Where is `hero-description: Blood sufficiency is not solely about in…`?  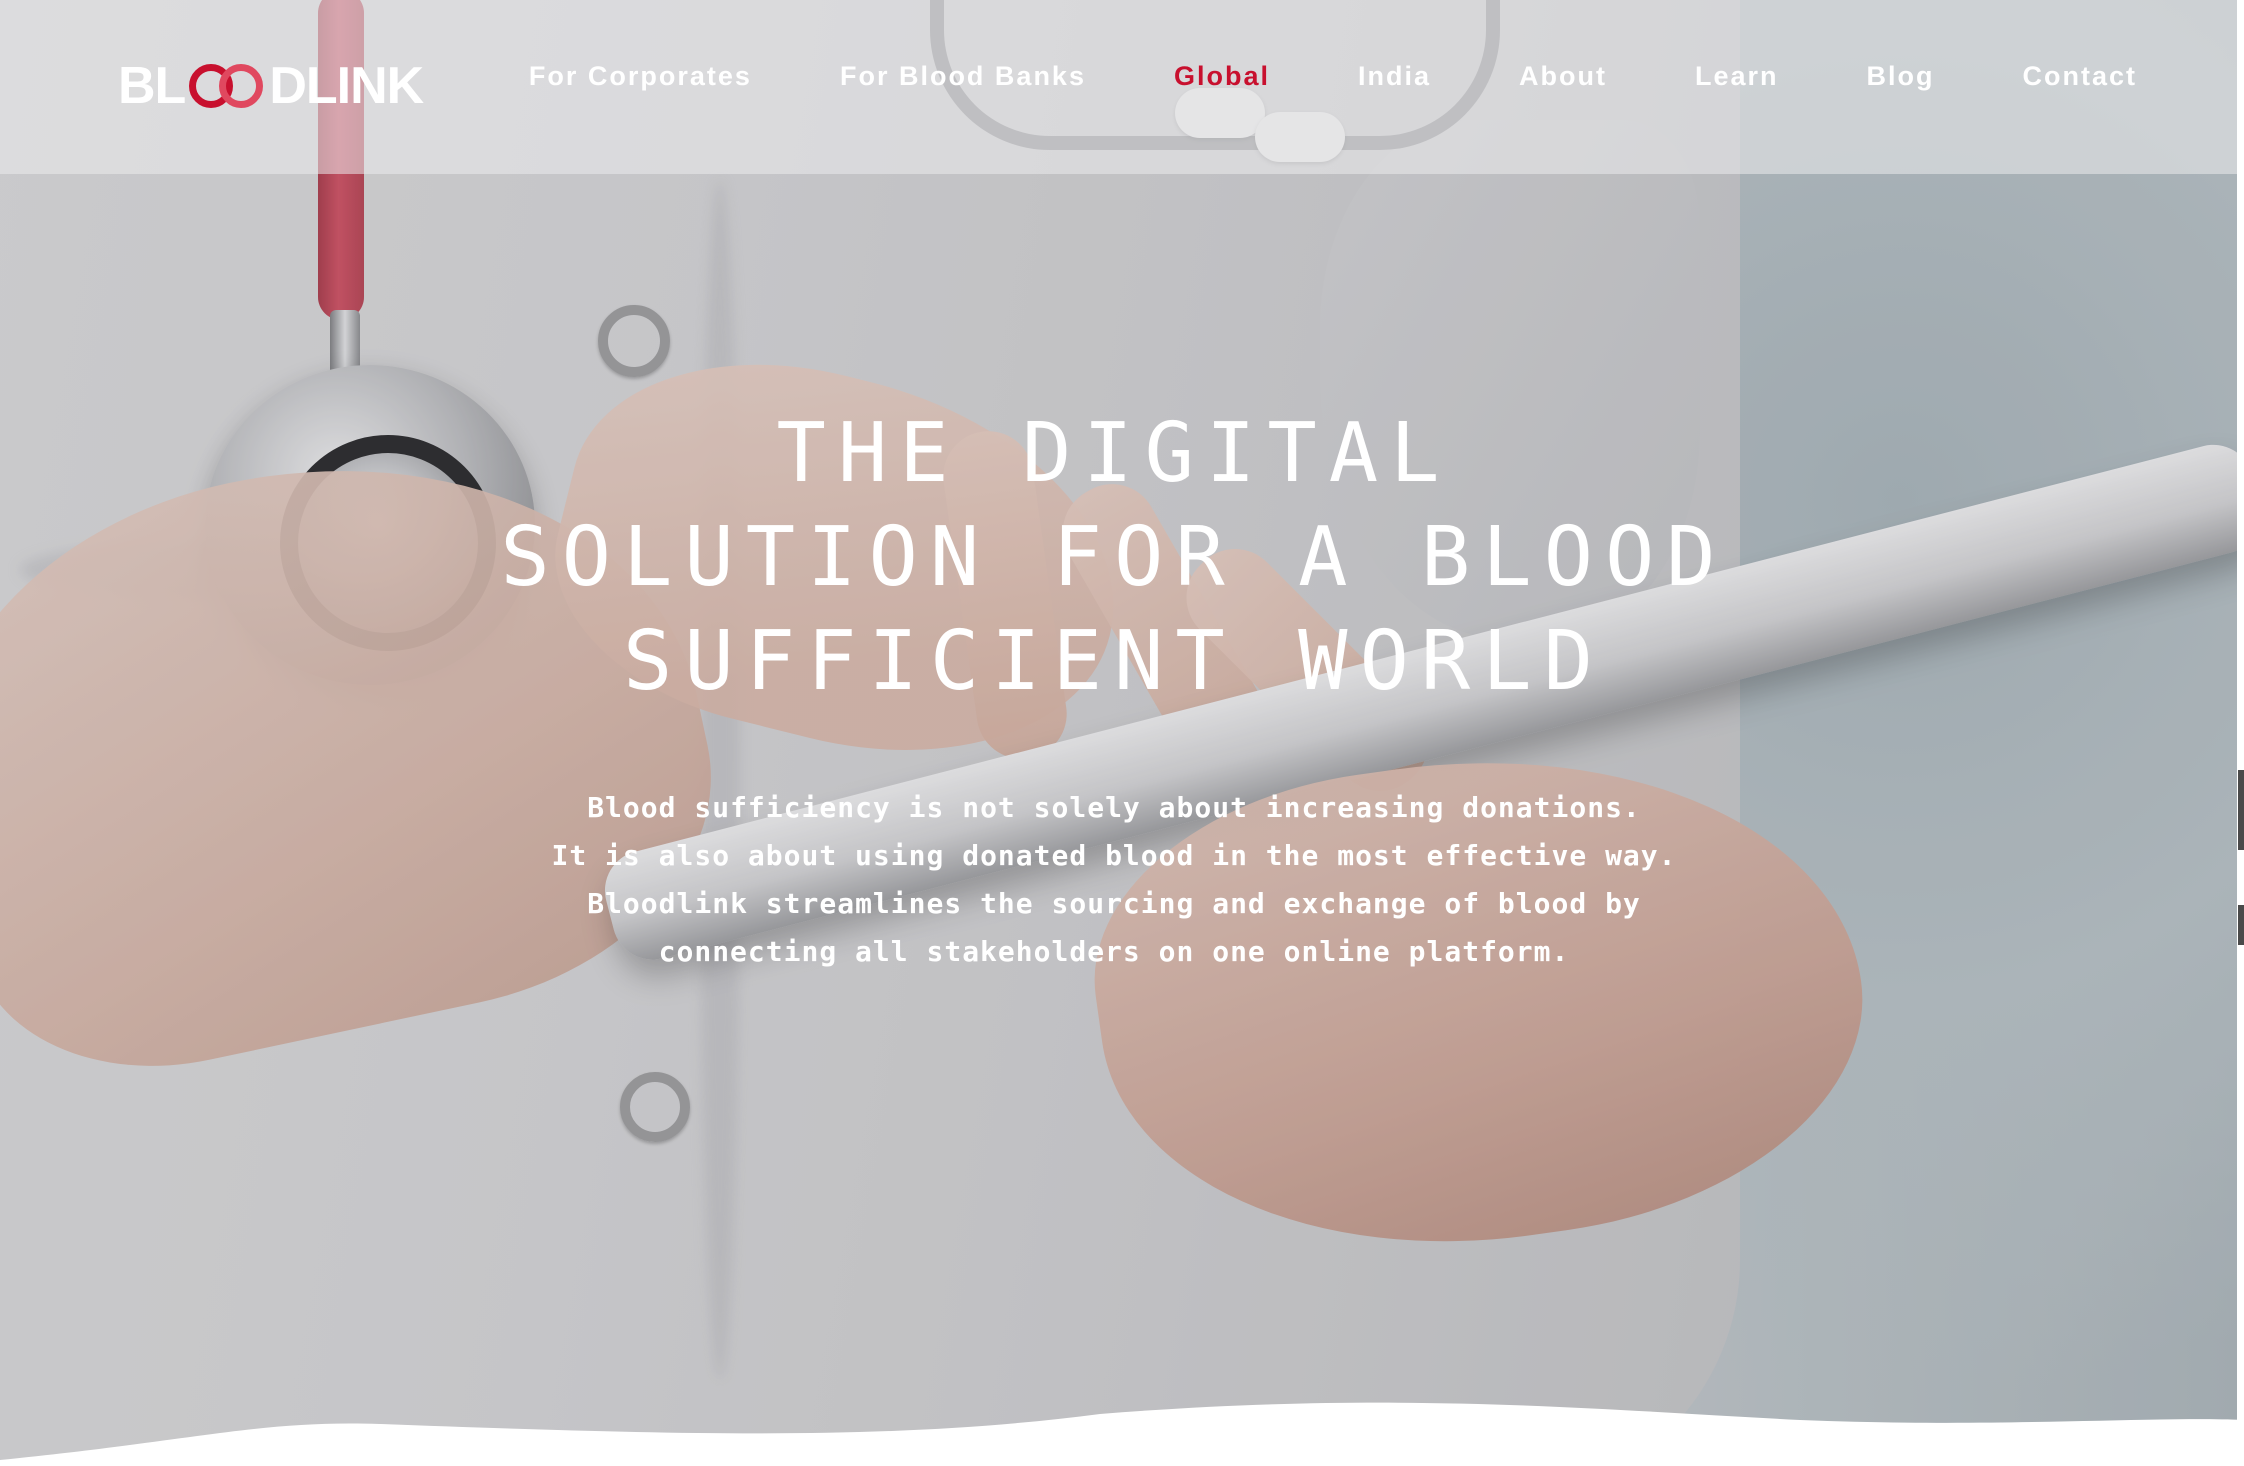
hero-description: Blood sufficiency is not solely about in… is located at coordinates (1114, 880).